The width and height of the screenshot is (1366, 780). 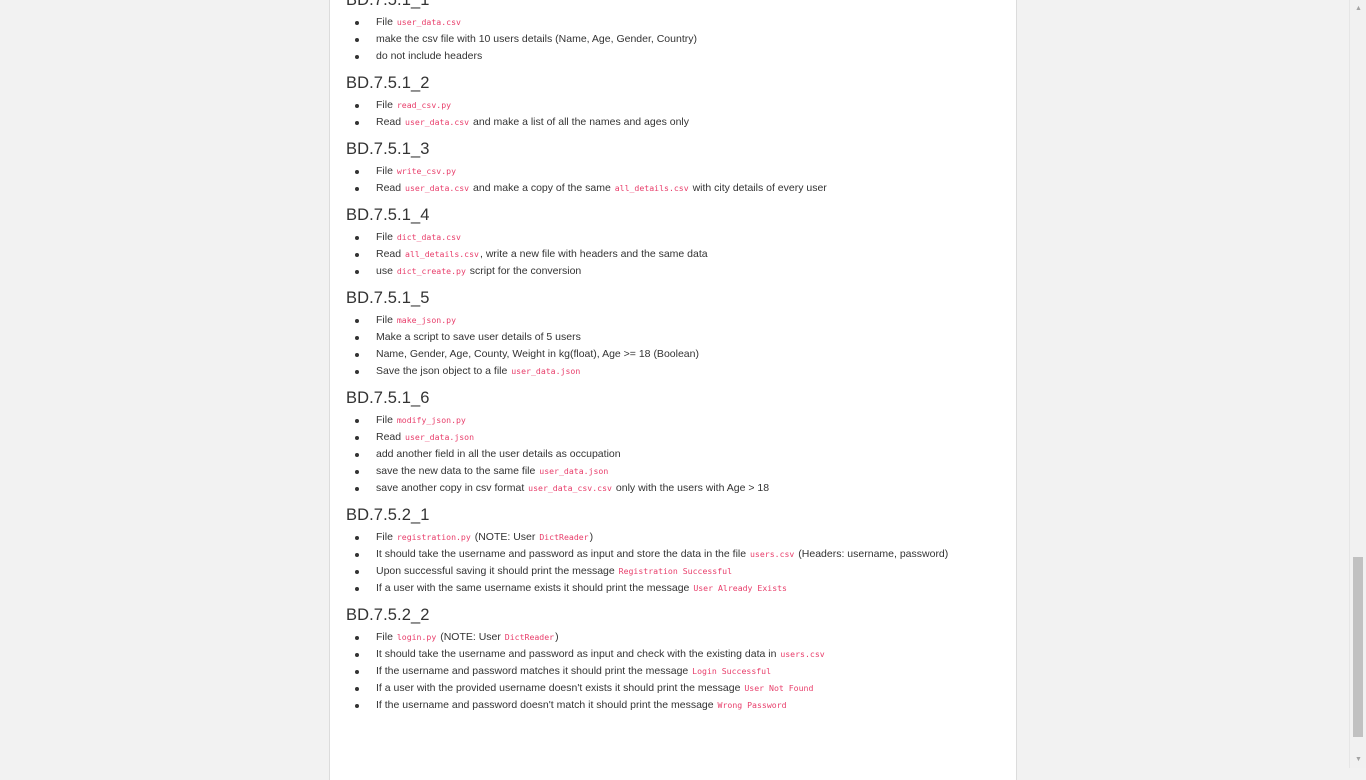 I want to click on list-item: File dict_data.csv, so click(x=677, y=237).